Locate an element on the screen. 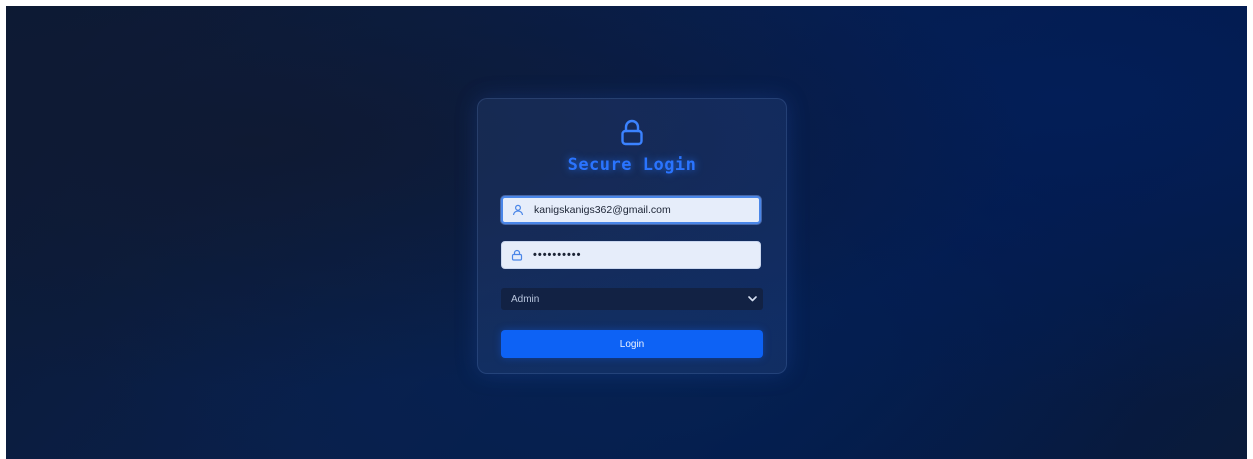 The height and width of the screenshot is (459, 1253). login-button: Login is located at coordinates (632, 344).